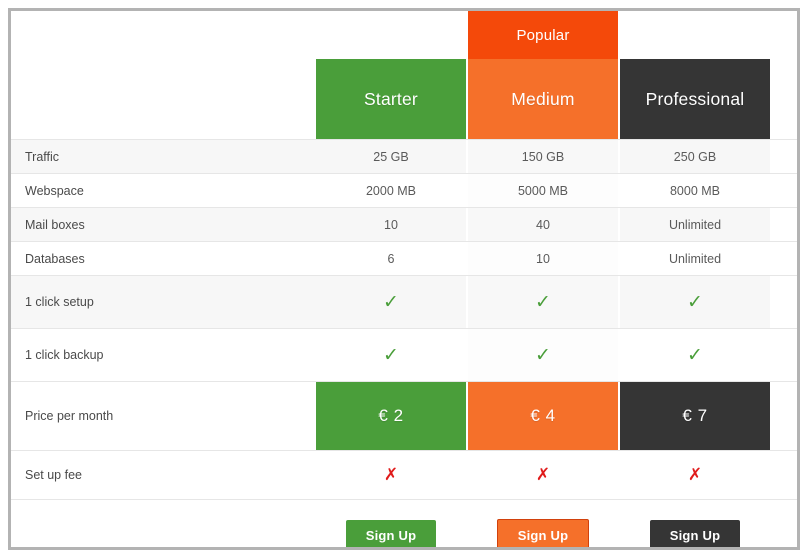 The image size is (808, 558). I want to click on price-value-starter: € 2, so click(391, 416).